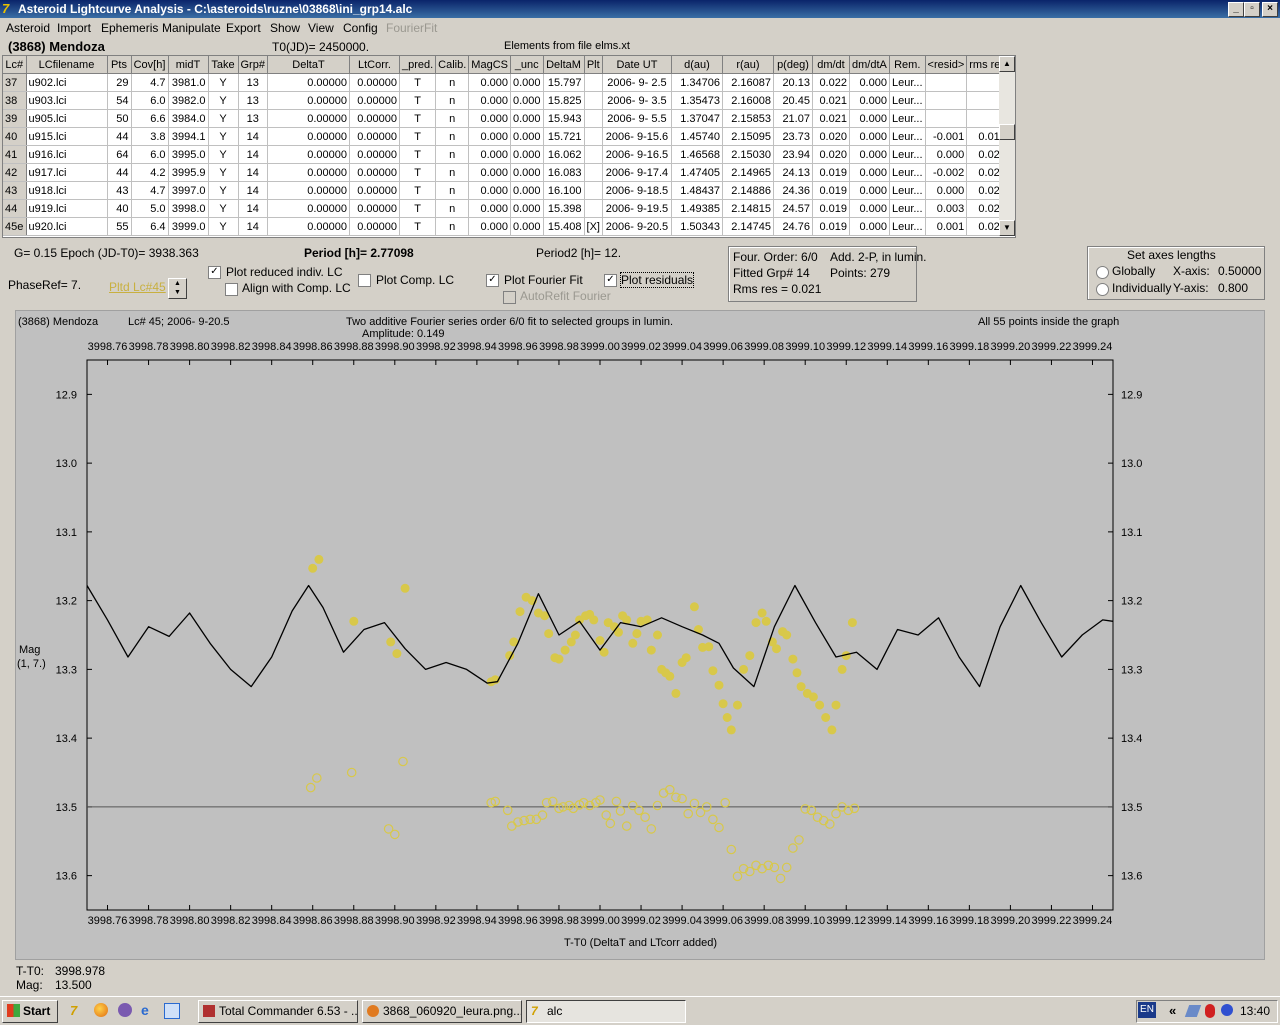 The width and height of the screenshot is (1280, 1025). What do you see at coordinates (1172, 1010) in the screenshot?
I see `tray-chevron-icon: «` at bounding box center [1172, 1010].